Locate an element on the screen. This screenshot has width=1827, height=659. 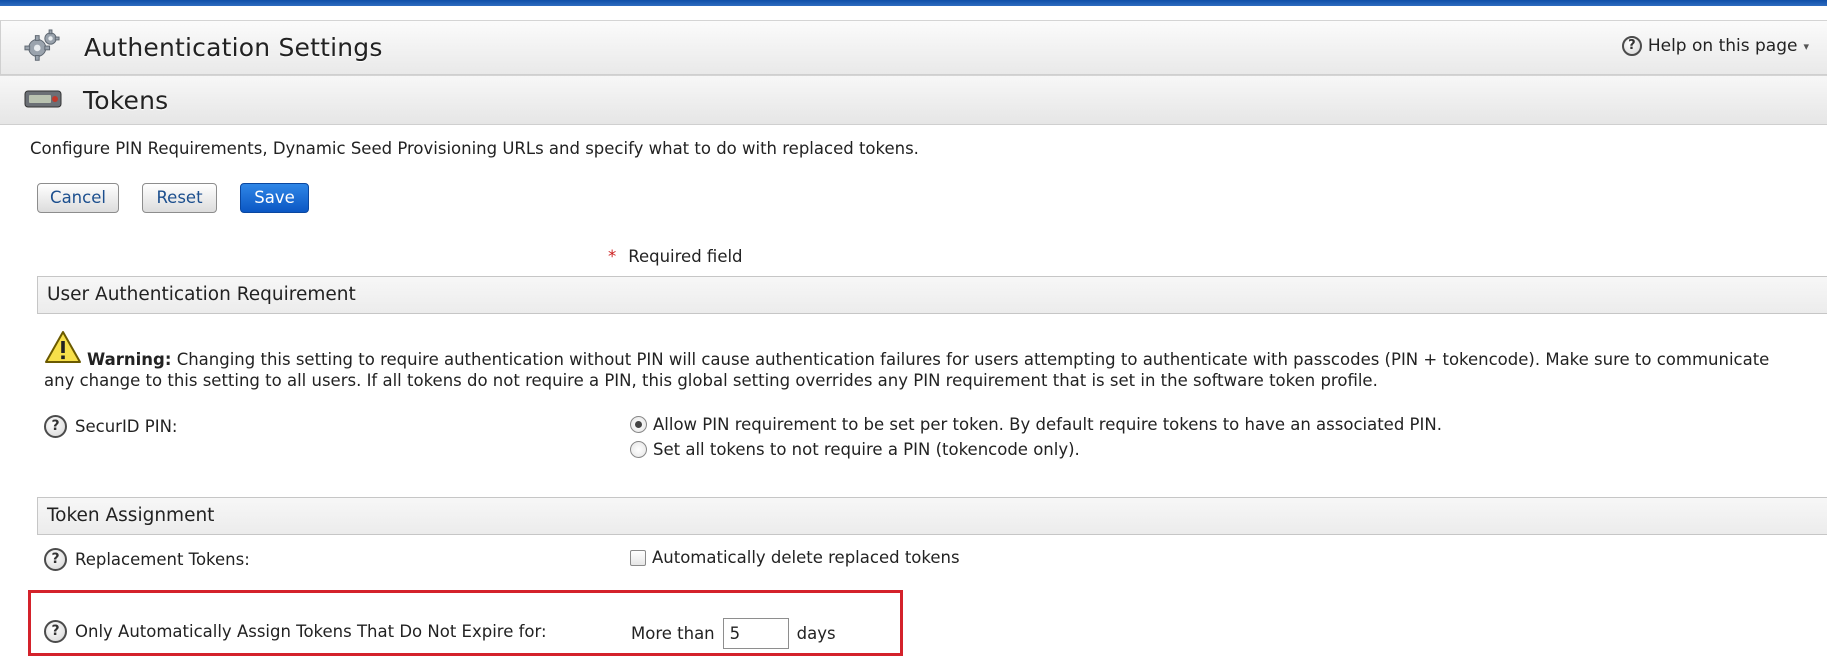
days-input is located at coordinates (755, 633).